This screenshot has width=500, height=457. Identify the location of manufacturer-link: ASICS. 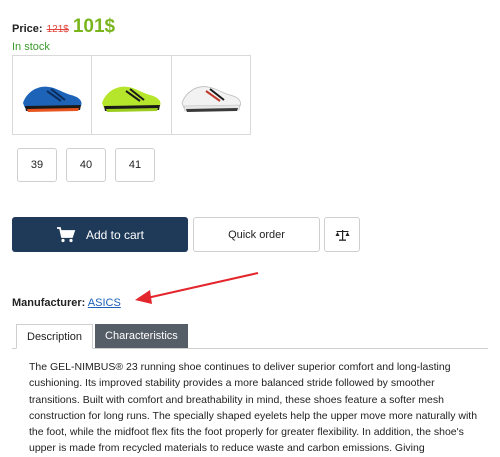
(104, 303).